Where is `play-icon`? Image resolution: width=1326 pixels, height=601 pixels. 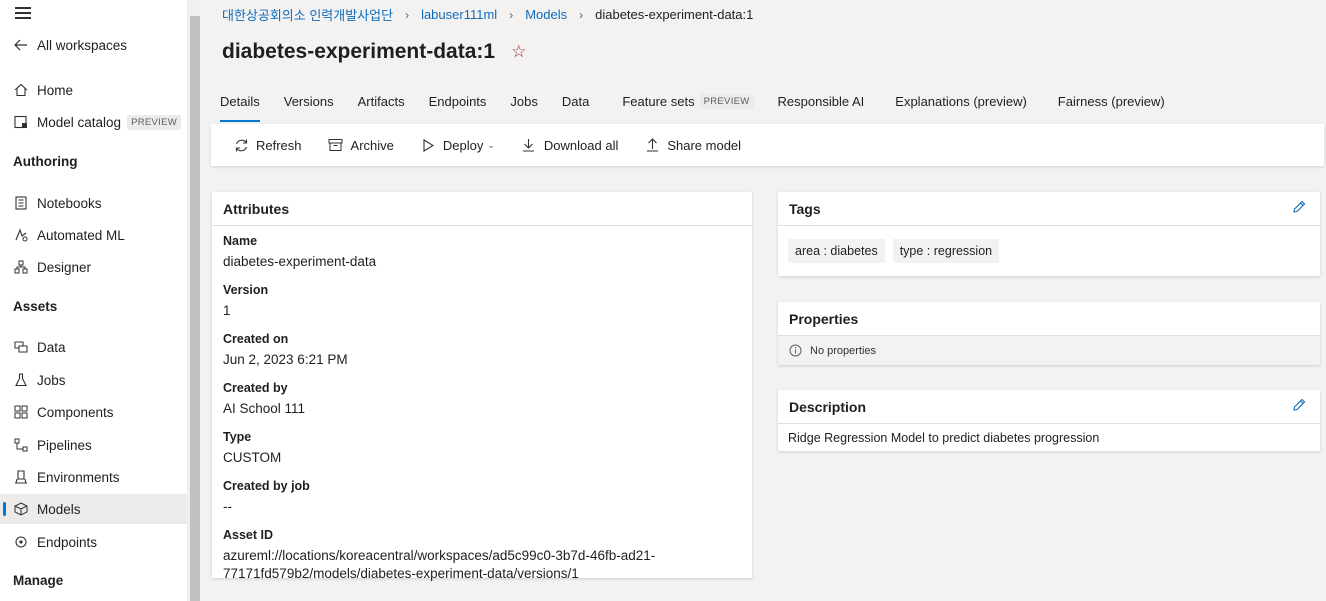
play-icon is located at coordinates (428, 145).